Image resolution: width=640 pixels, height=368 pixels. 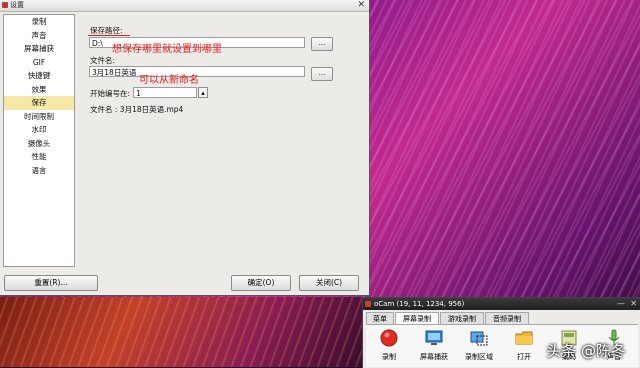 What do you see at coordinates (103, 60) in the screenshot?
I see `filename-label: 文件名:` at bounding box center [103, 60].